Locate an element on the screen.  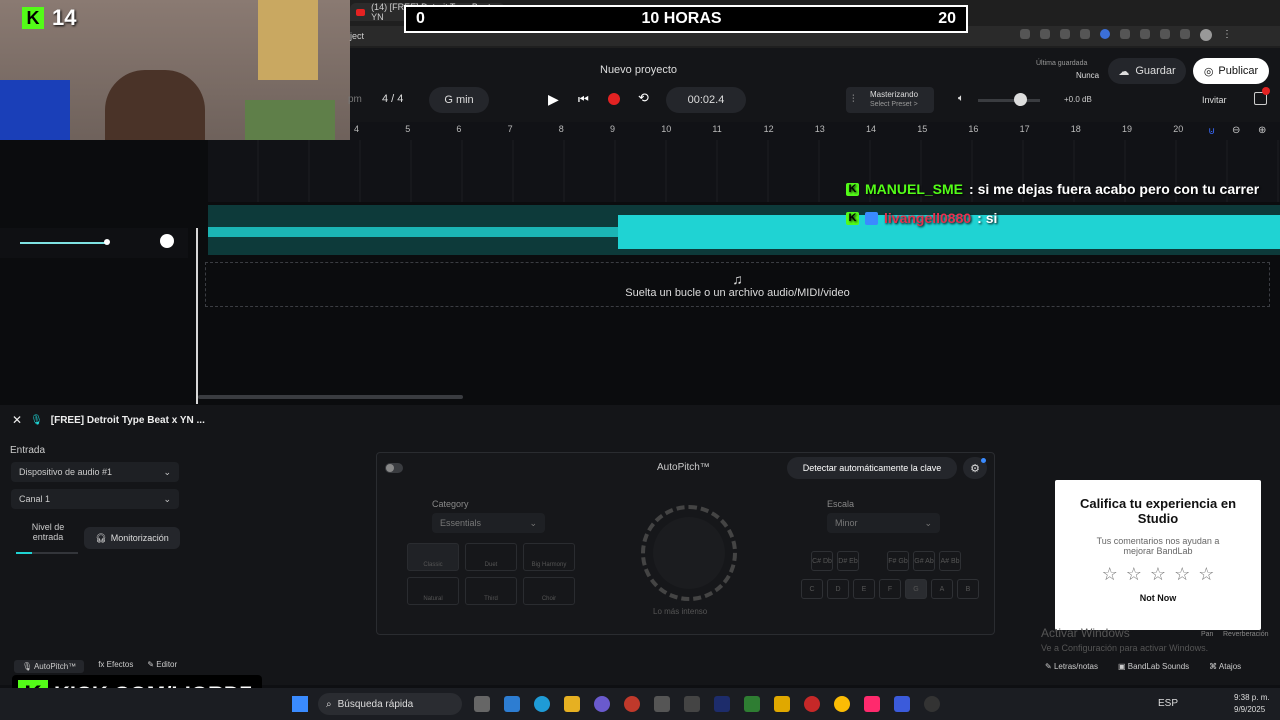
intensity-knob is located at coordinates (689, 553).